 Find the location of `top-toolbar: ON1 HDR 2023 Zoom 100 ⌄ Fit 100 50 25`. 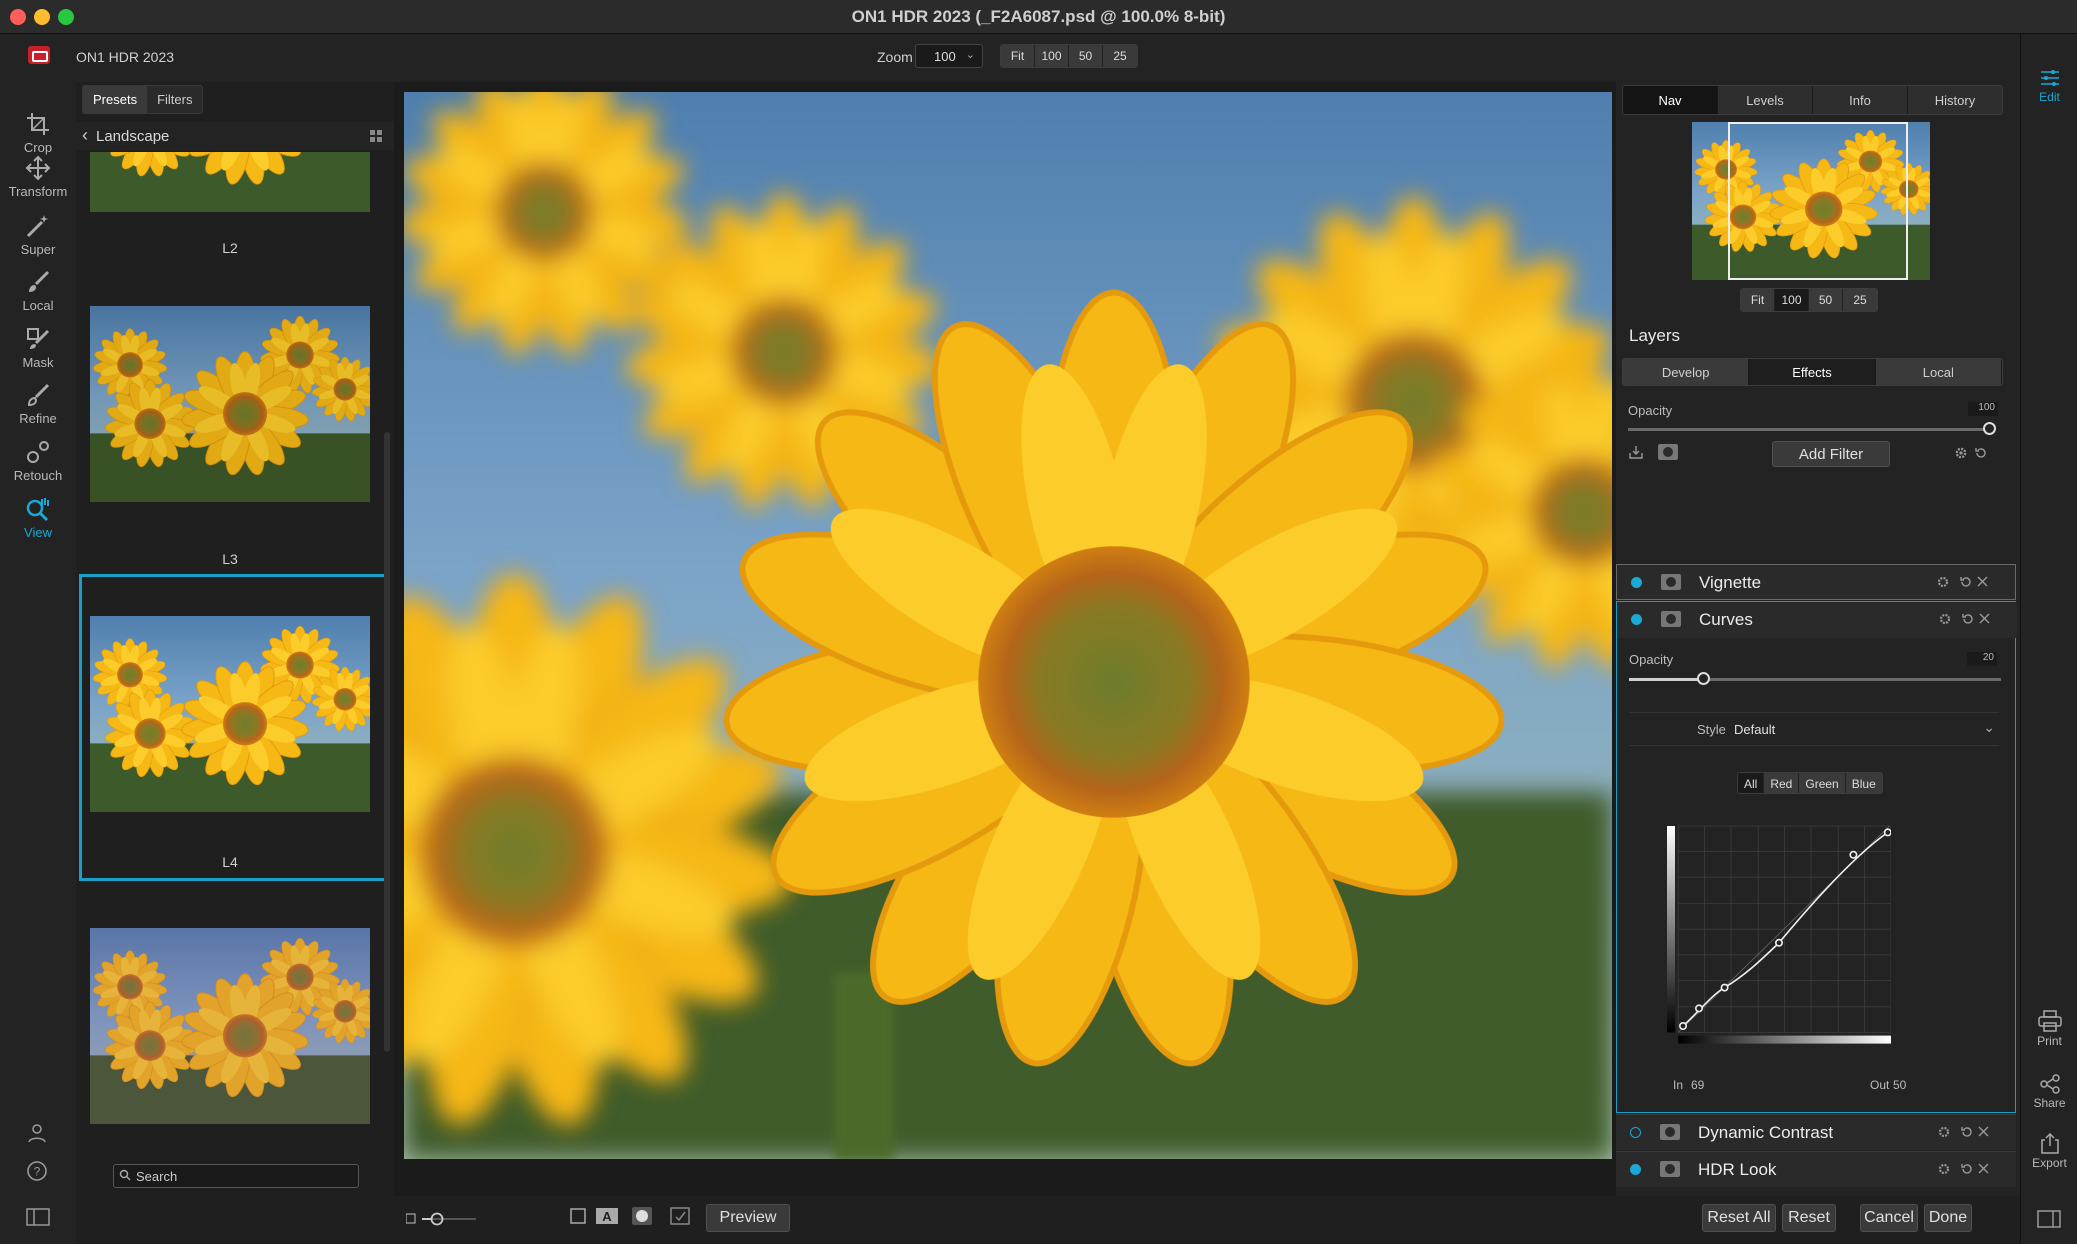

top-toolbar: ON1 HDR 2023 Zoom 100 ⌄ Fit 100 50 25 is located at coordinates (1038, 58).